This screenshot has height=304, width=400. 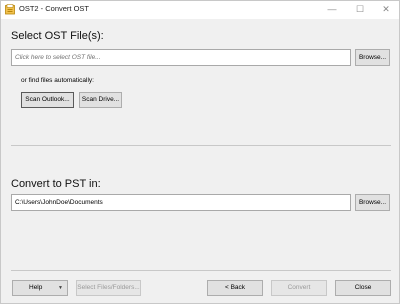 What do you see at coordinates (363, 288) in the screenshot?
I see `close-button: Close` at bounding box center [363, 288].